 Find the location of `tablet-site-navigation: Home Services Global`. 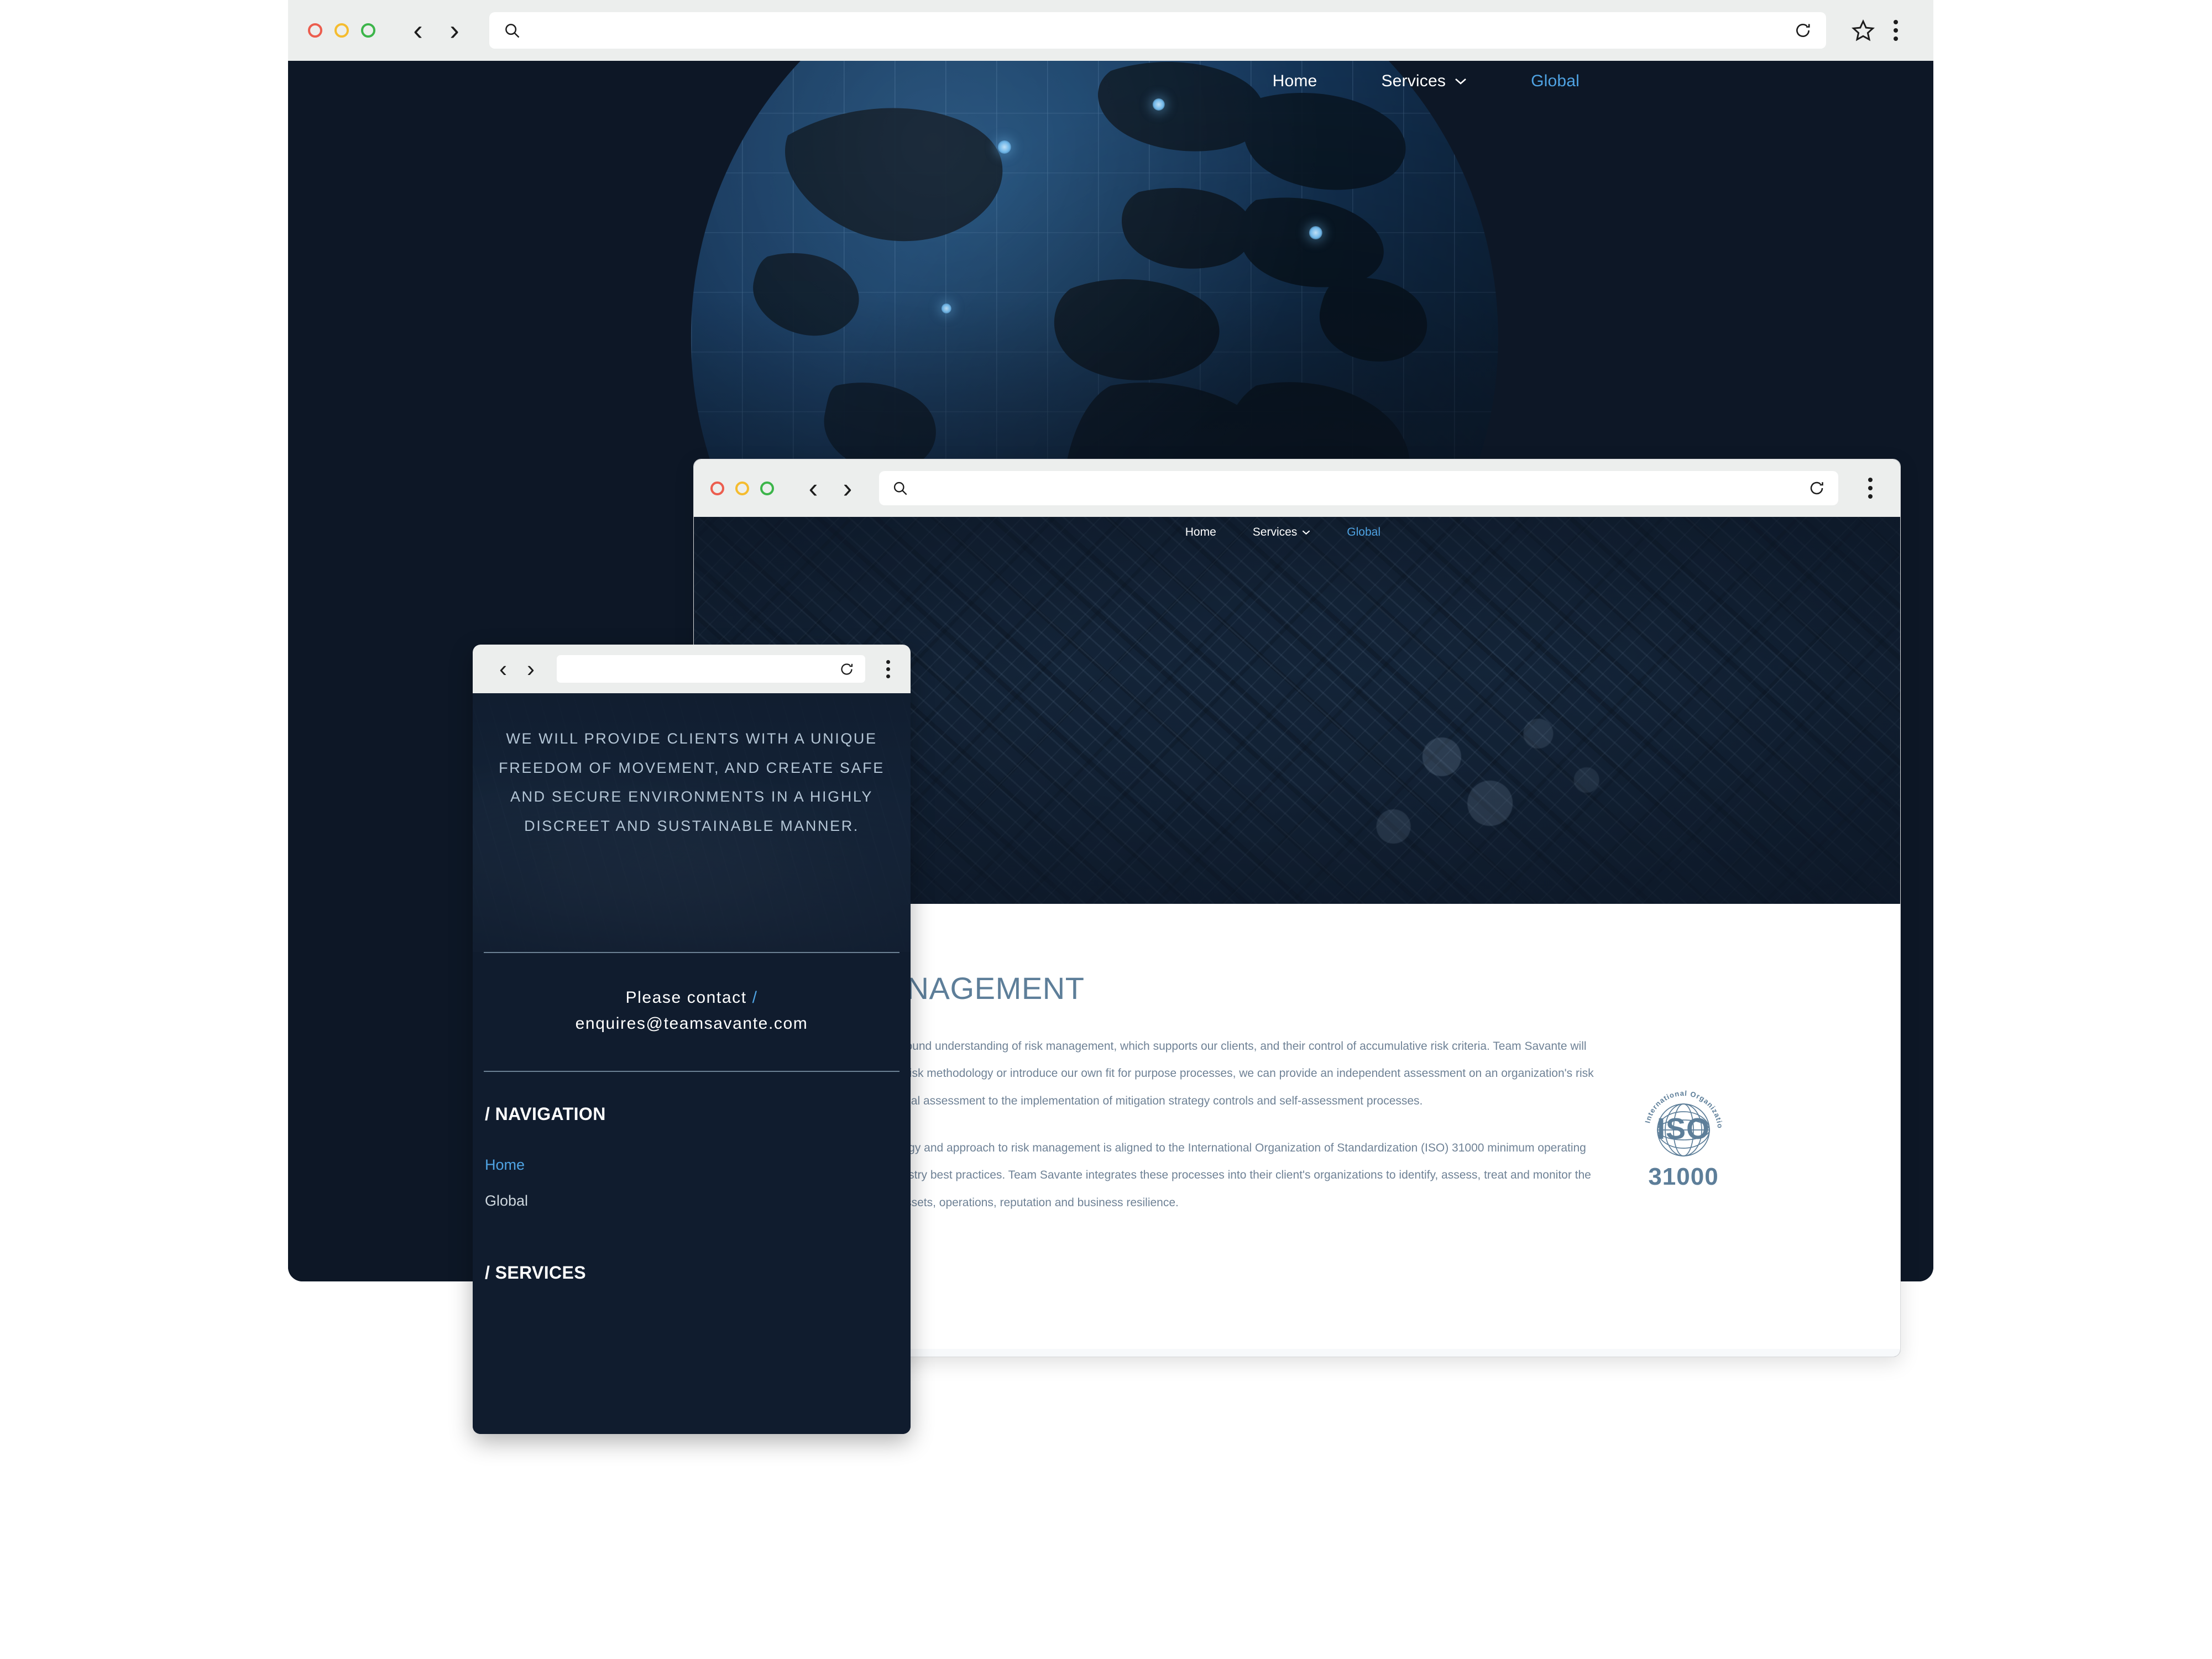

tablet-site-navigation: Home Services Global is located at coordinates (1542, 532).